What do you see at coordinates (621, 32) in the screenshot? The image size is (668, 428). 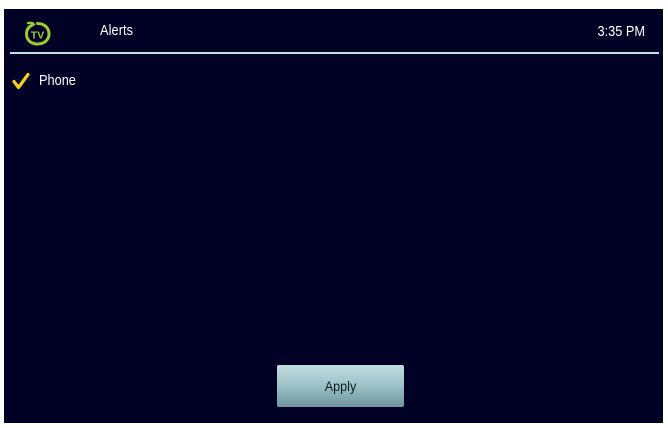 I see `clock-time: 3:35 PM` at bounding box center [621, 32].